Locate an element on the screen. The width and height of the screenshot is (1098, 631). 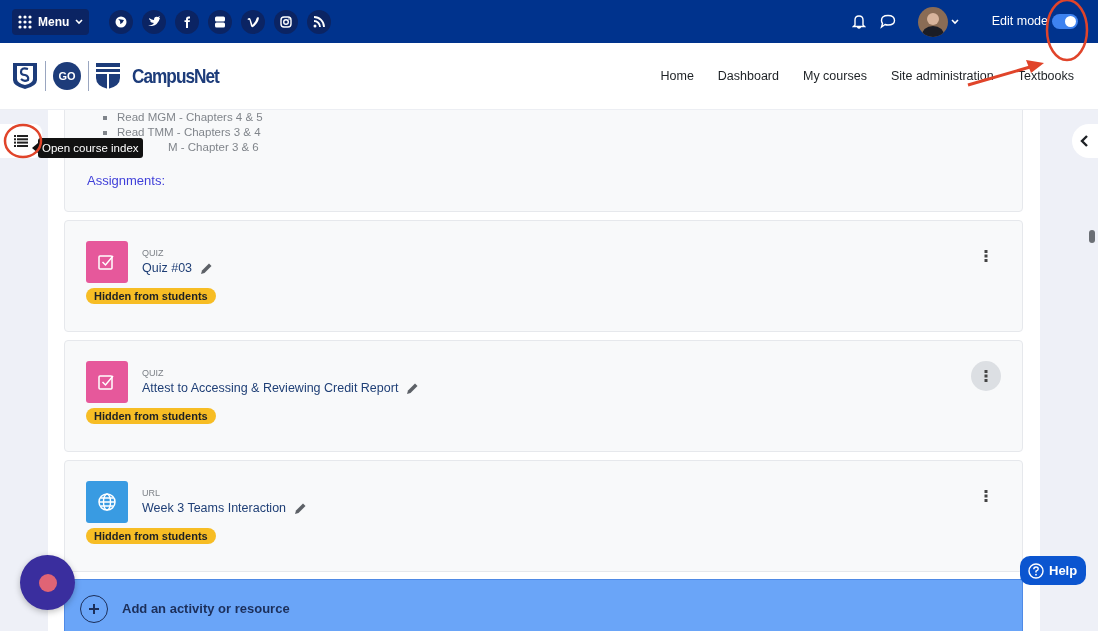
bell-icon is located at coordinates (858, 21).